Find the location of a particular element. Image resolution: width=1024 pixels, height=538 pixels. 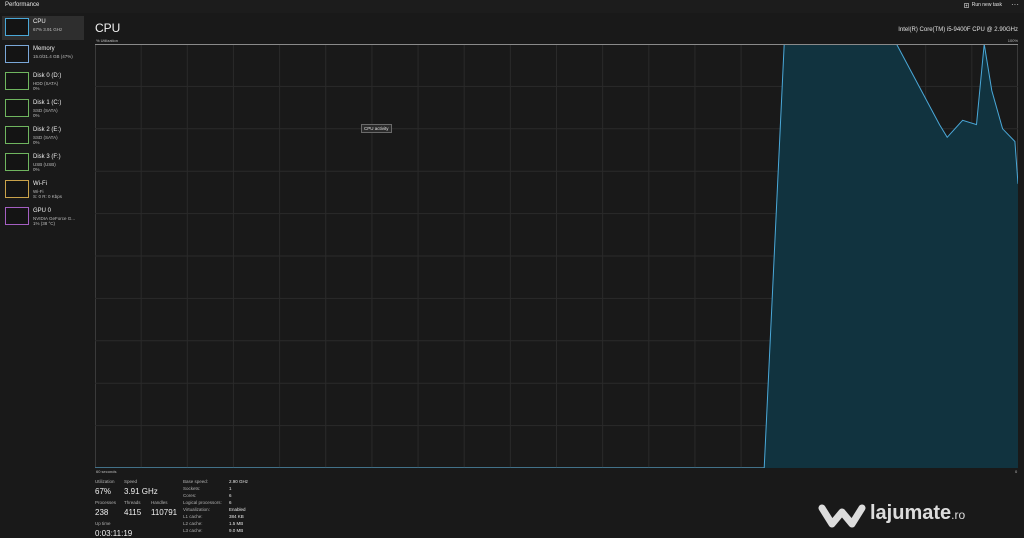

sidebar-item-memory: Memory 15.0/31.4 GB (47%) is located at coordinates (43, 55).